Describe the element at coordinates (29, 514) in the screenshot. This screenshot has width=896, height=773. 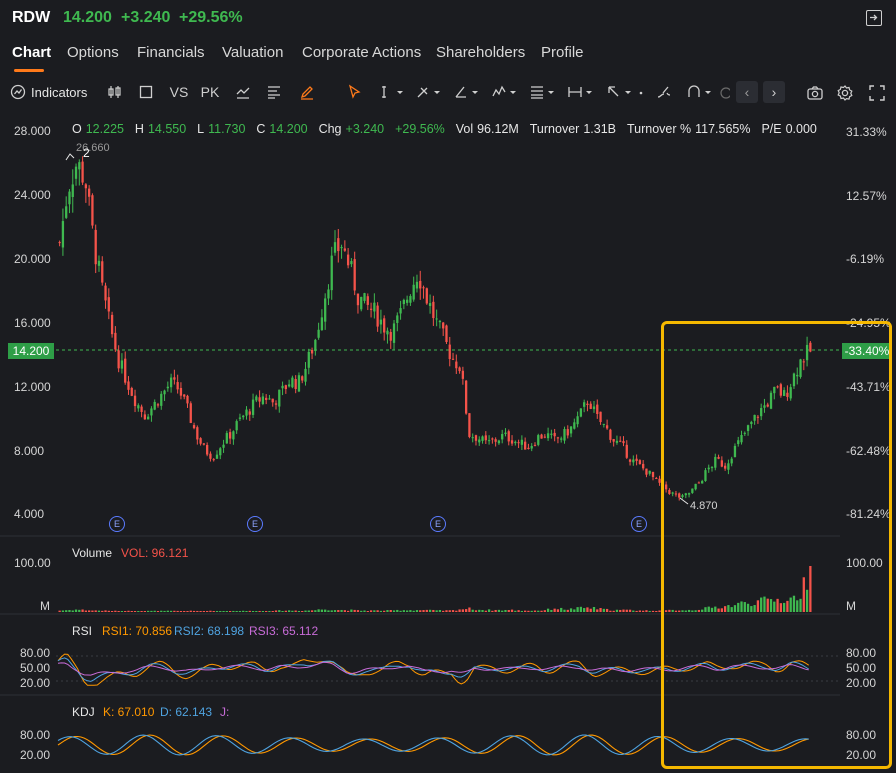
I see `price-axis-label: 4.000` at that location.